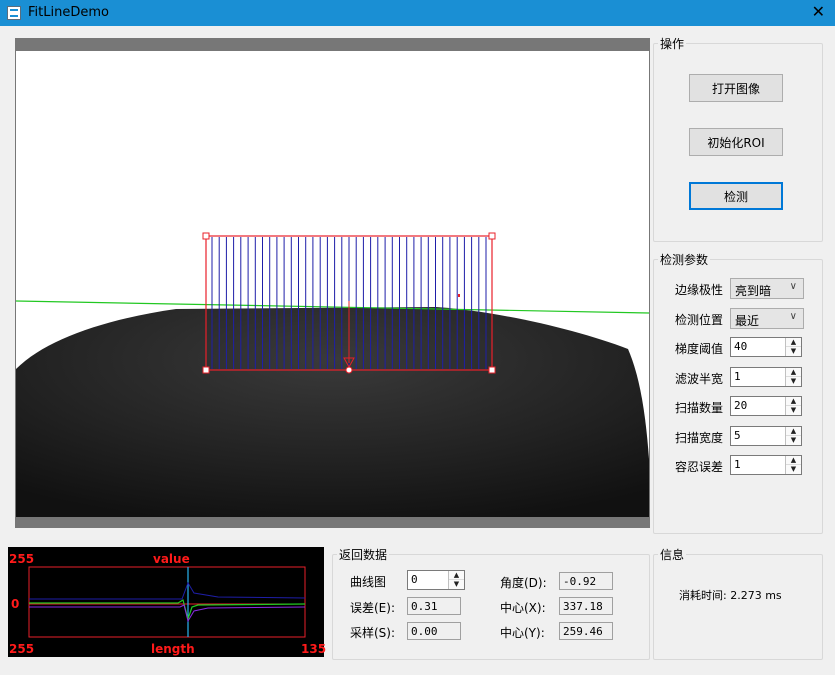 This screenshot has height=675, width=835. I want to click on elapsed-time-text: 消耗时间: 2.273 ms, so click(730, 595).